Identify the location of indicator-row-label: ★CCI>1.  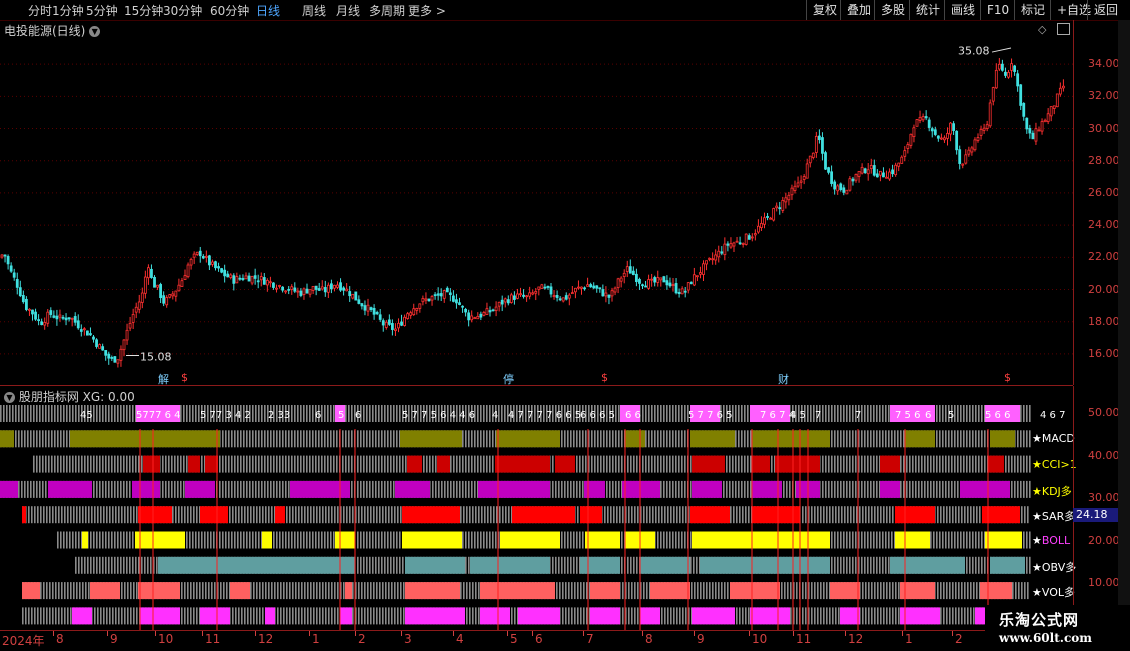
(1054, 464).